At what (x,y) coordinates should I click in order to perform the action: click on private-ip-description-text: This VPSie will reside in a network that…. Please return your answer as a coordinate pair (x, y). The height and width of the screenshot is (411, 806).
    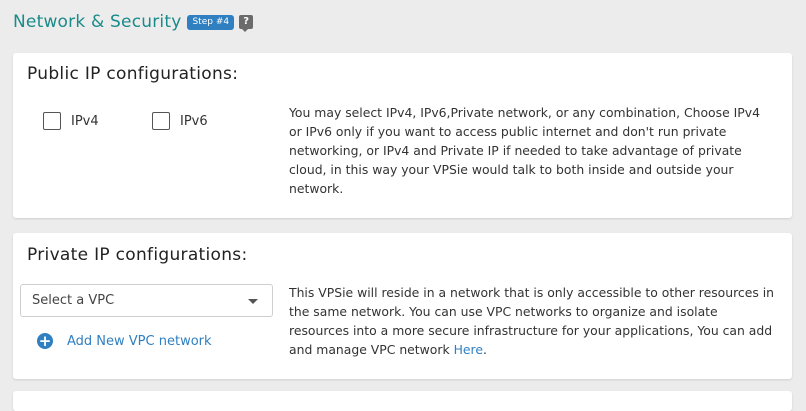
    Looking at the image, I should click on (532, 321).